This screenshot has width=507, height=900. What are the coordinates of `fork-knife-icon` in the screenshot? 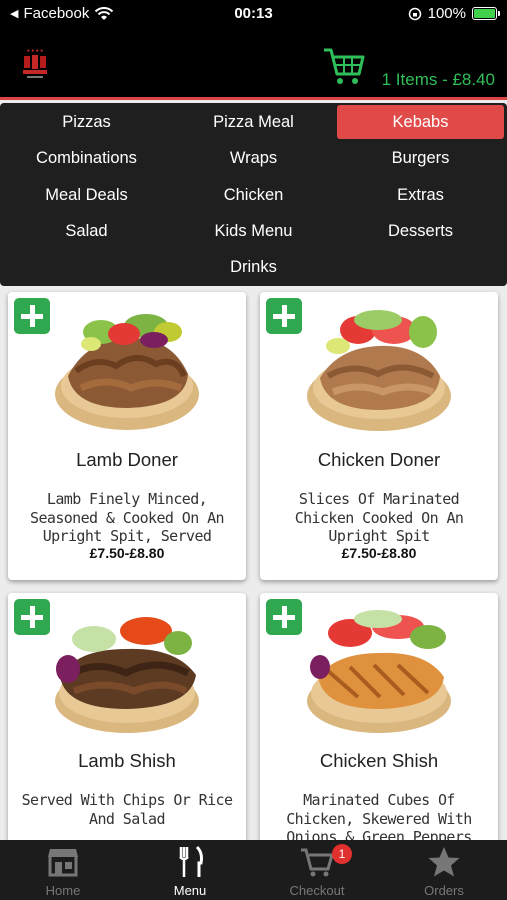 It's located at (191, 861).